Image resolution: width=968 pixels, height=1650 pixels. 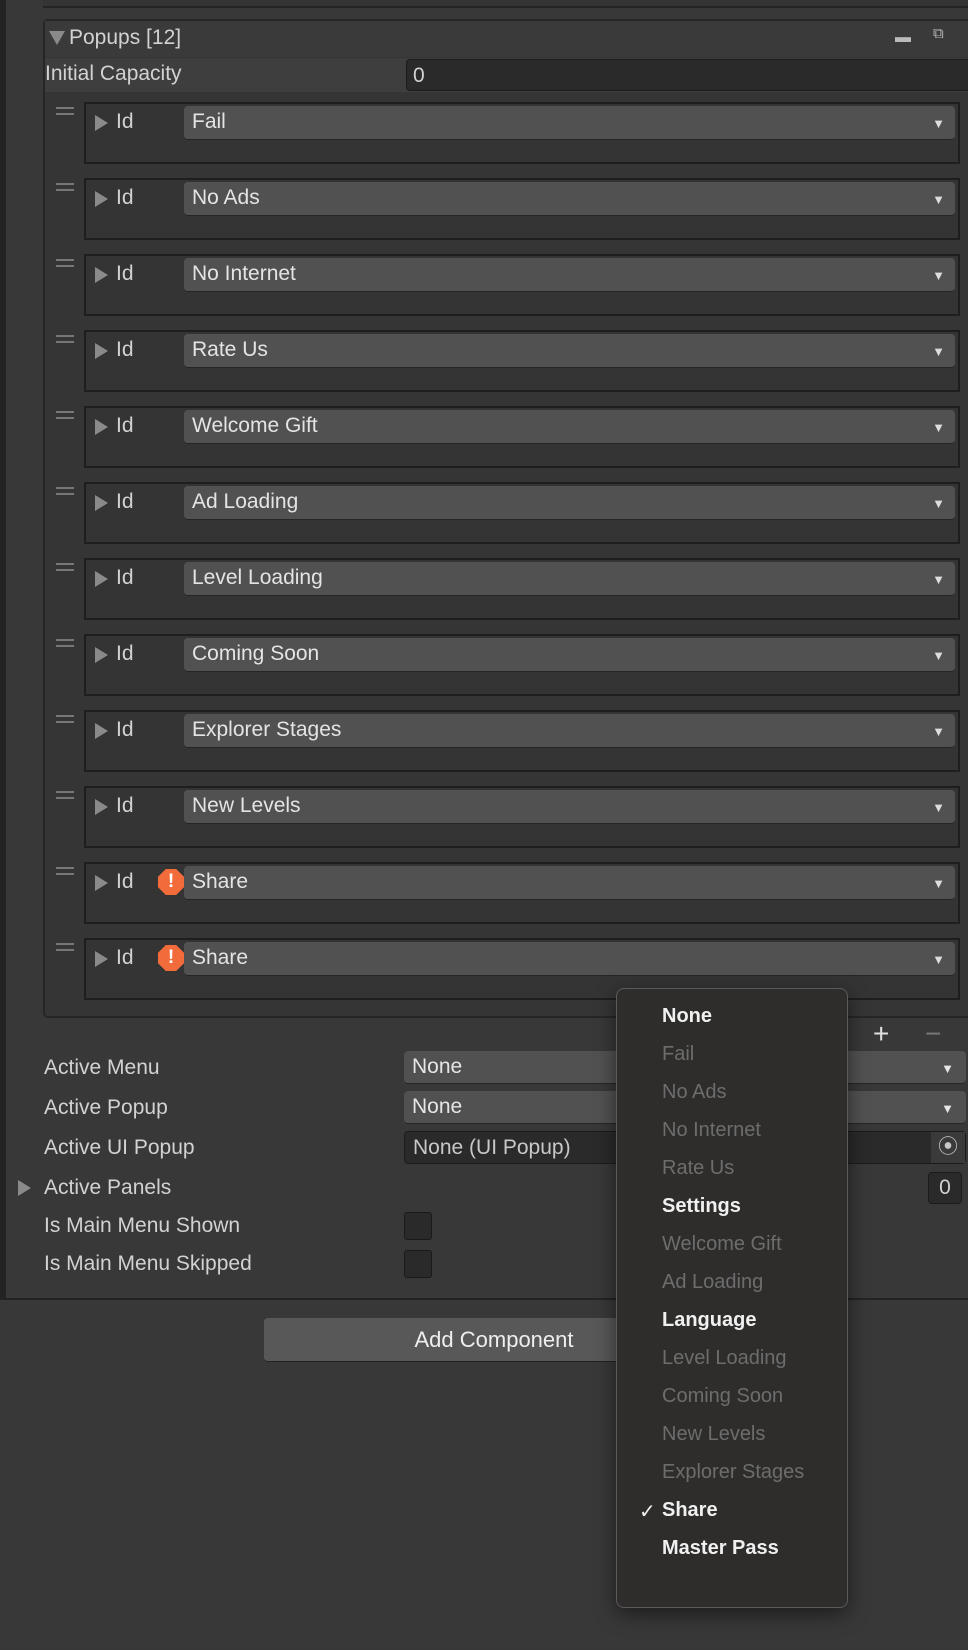 I want to click on active-panels-count: 0, so click(x=945, y=1188).